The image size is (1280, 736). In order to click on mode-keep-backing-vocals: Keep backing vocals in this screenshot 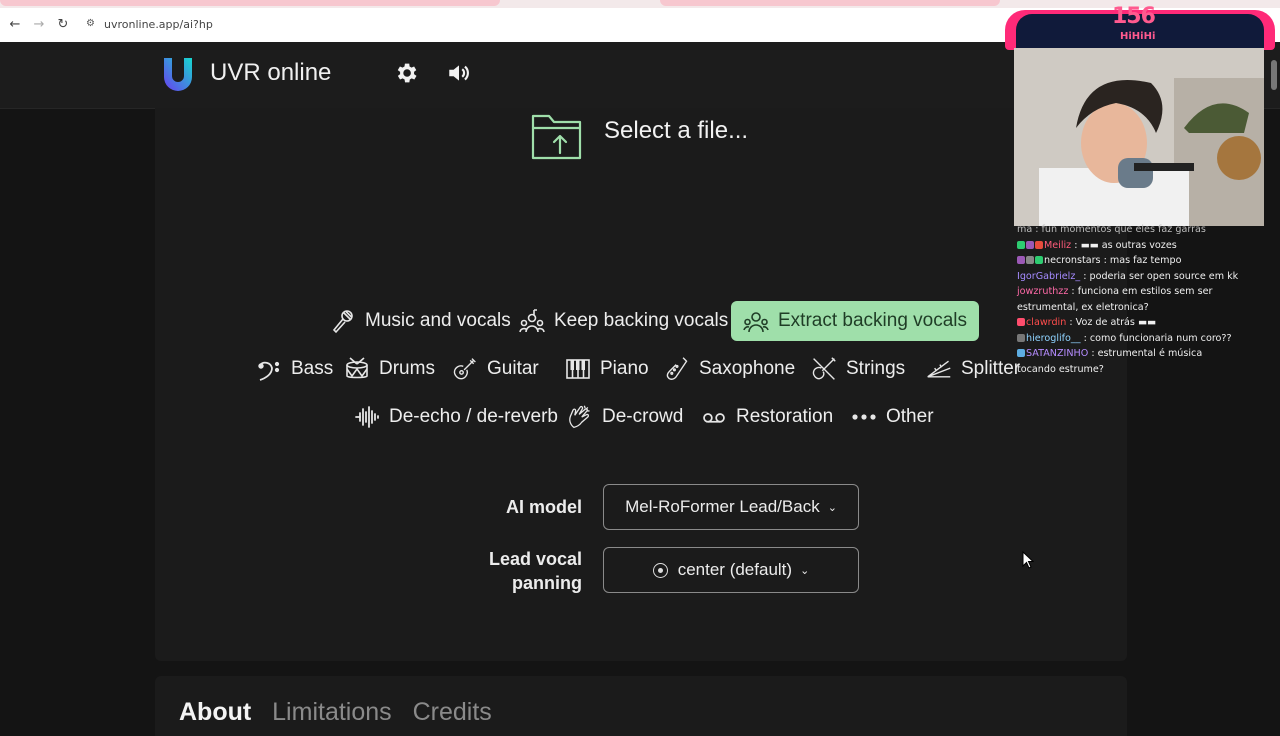, I will do `click(623, 321)`.